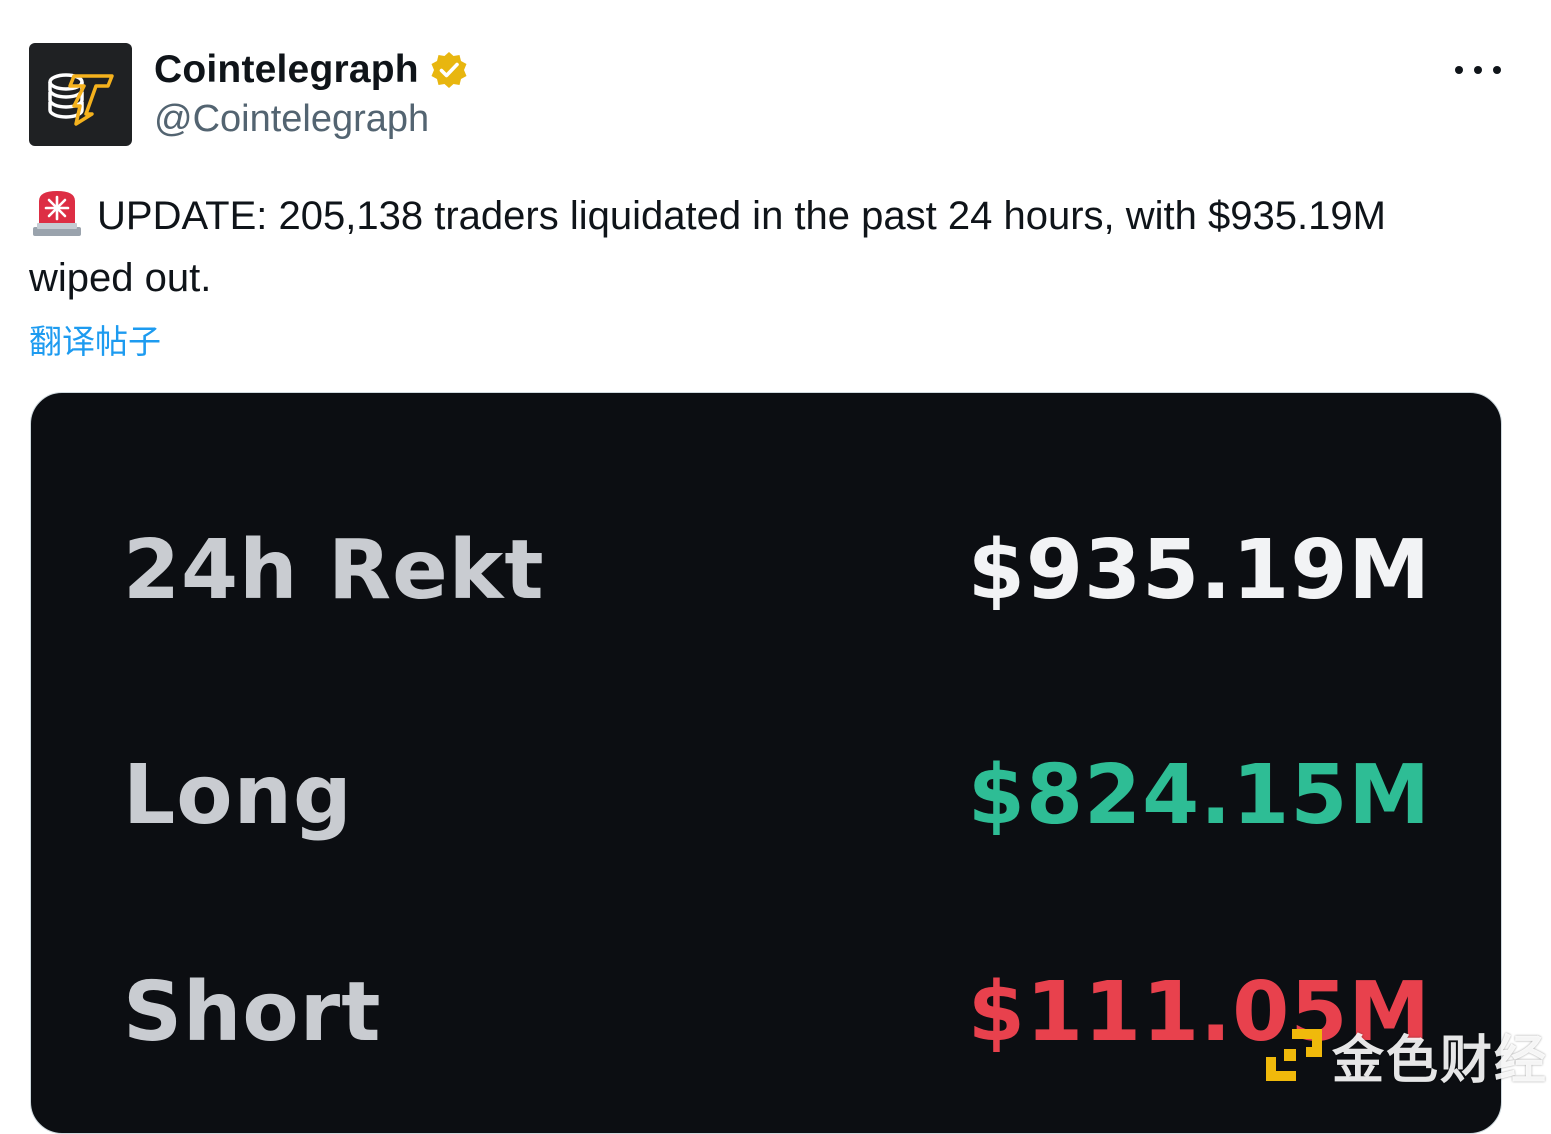  I want to click on verified-badge-icon, so click(449, 70).